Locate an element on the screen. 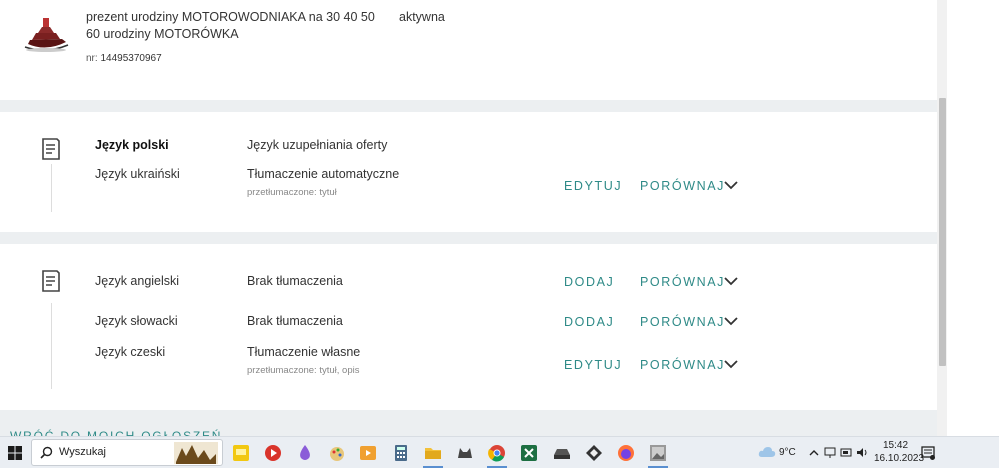  clock-time: 15:42 is located at coordinates (895, 445).